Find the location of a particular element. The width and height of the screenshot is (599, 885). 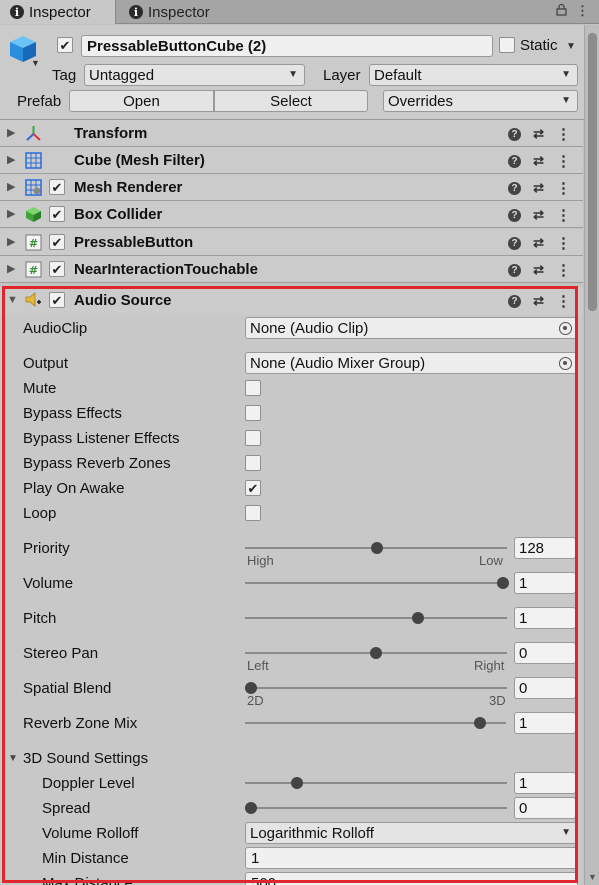

spread-slider is located at coordinates (376, 808).